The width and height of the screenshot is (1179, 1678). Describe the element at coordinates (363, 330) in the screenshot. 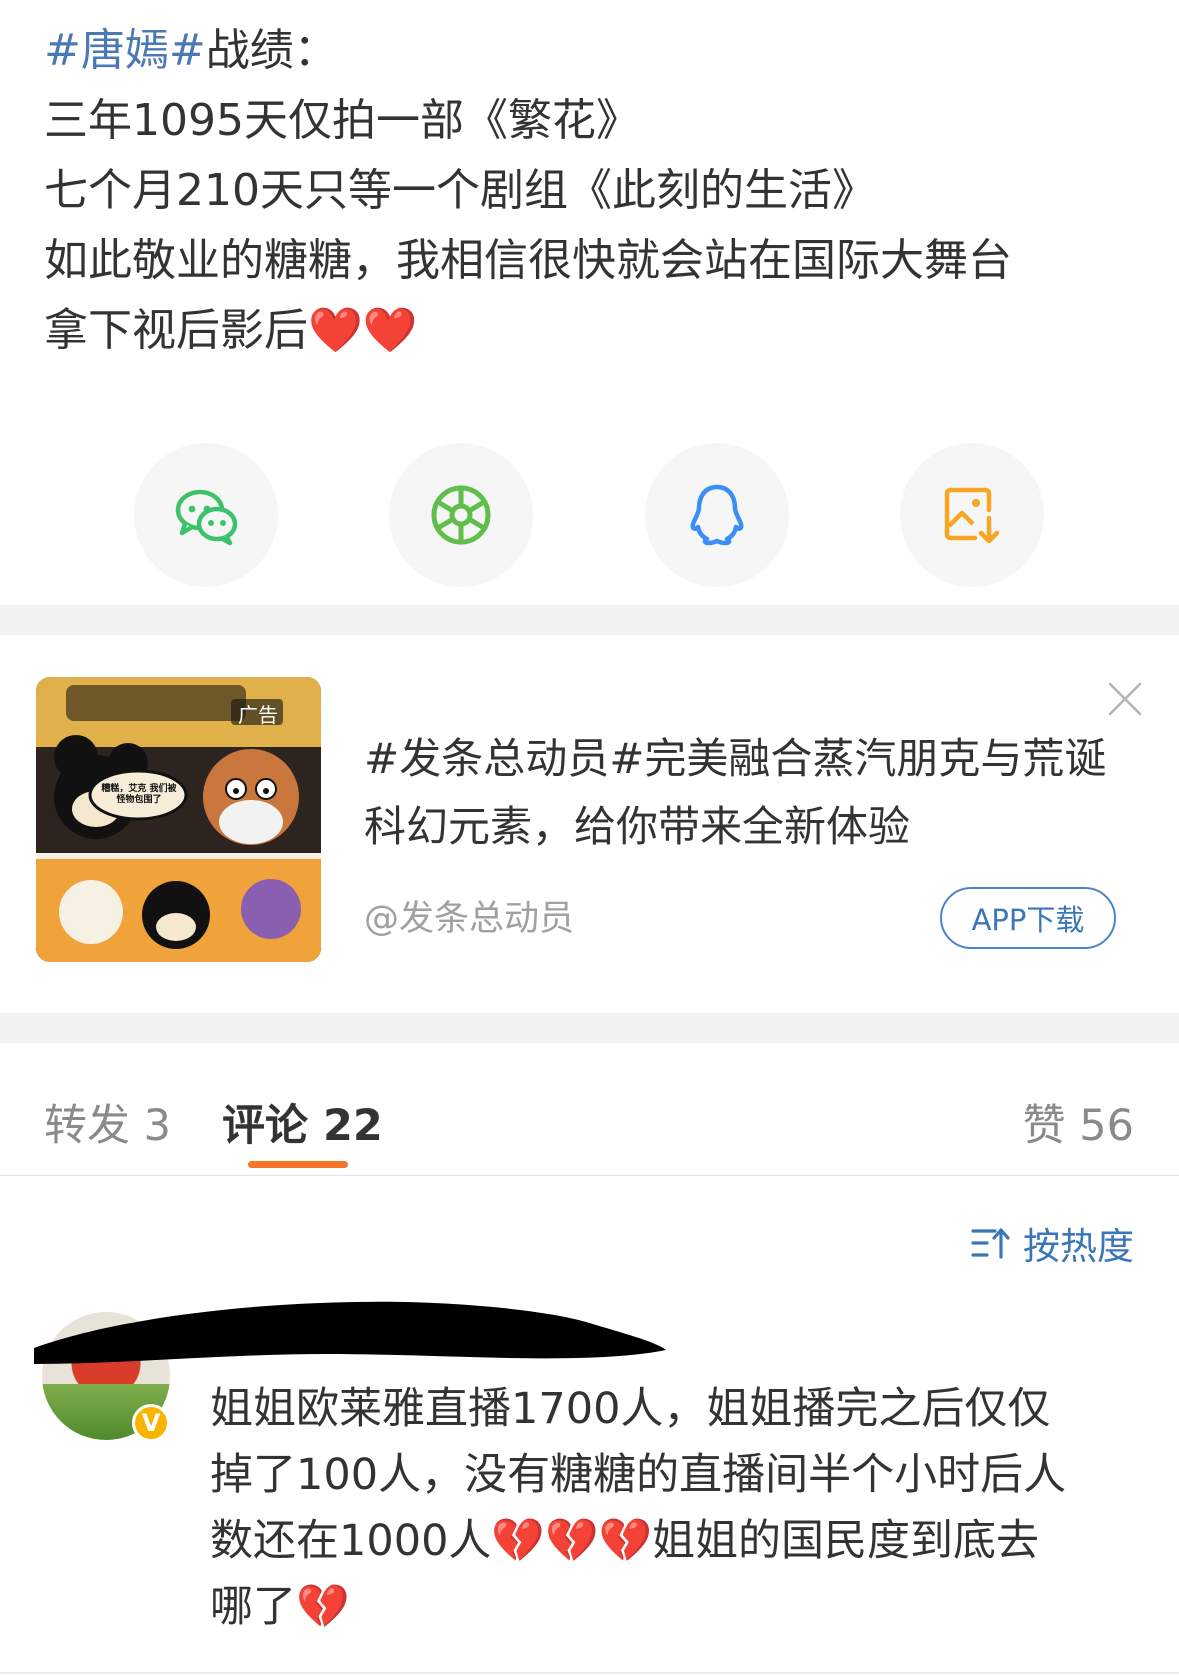

I see `heart-emoji: ❤️❤️` at that location.